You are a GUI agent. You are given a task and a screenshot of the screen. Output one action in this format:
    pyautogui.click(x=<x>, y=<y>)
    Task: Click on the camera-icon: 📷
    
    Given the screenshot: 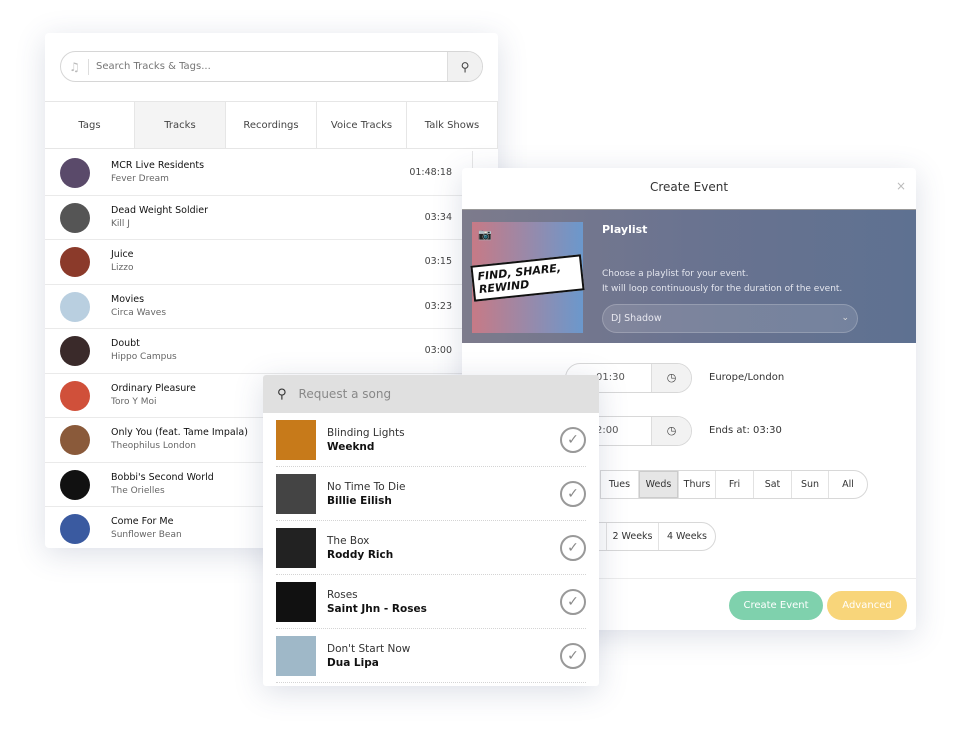 What is the action you would take?
    pyautogui.click(x=485, y=234)
    